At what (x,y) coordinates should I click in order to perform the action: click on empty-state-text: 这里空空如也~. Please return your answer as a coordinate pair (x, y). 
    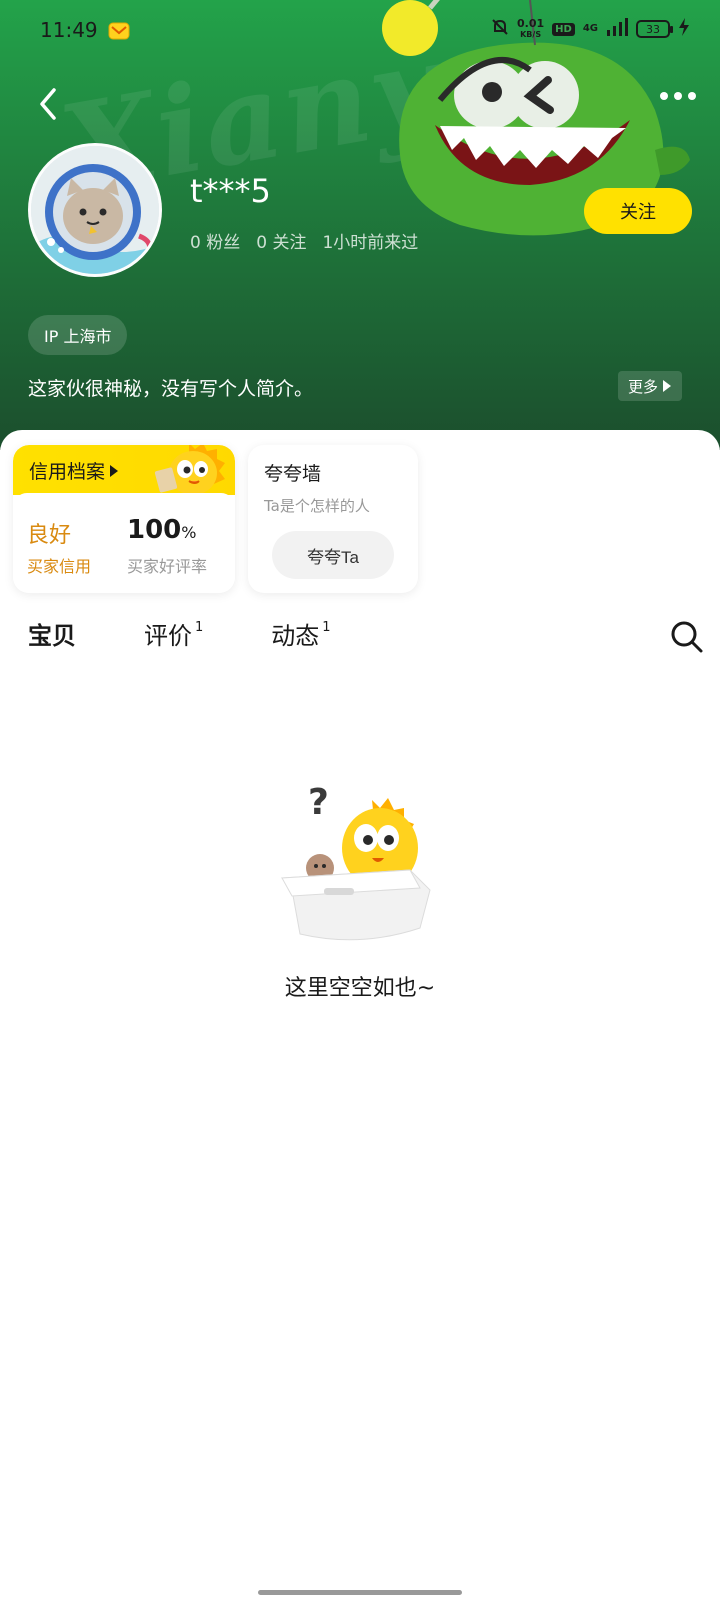
    Looking at the image, I should click on (360, 988).